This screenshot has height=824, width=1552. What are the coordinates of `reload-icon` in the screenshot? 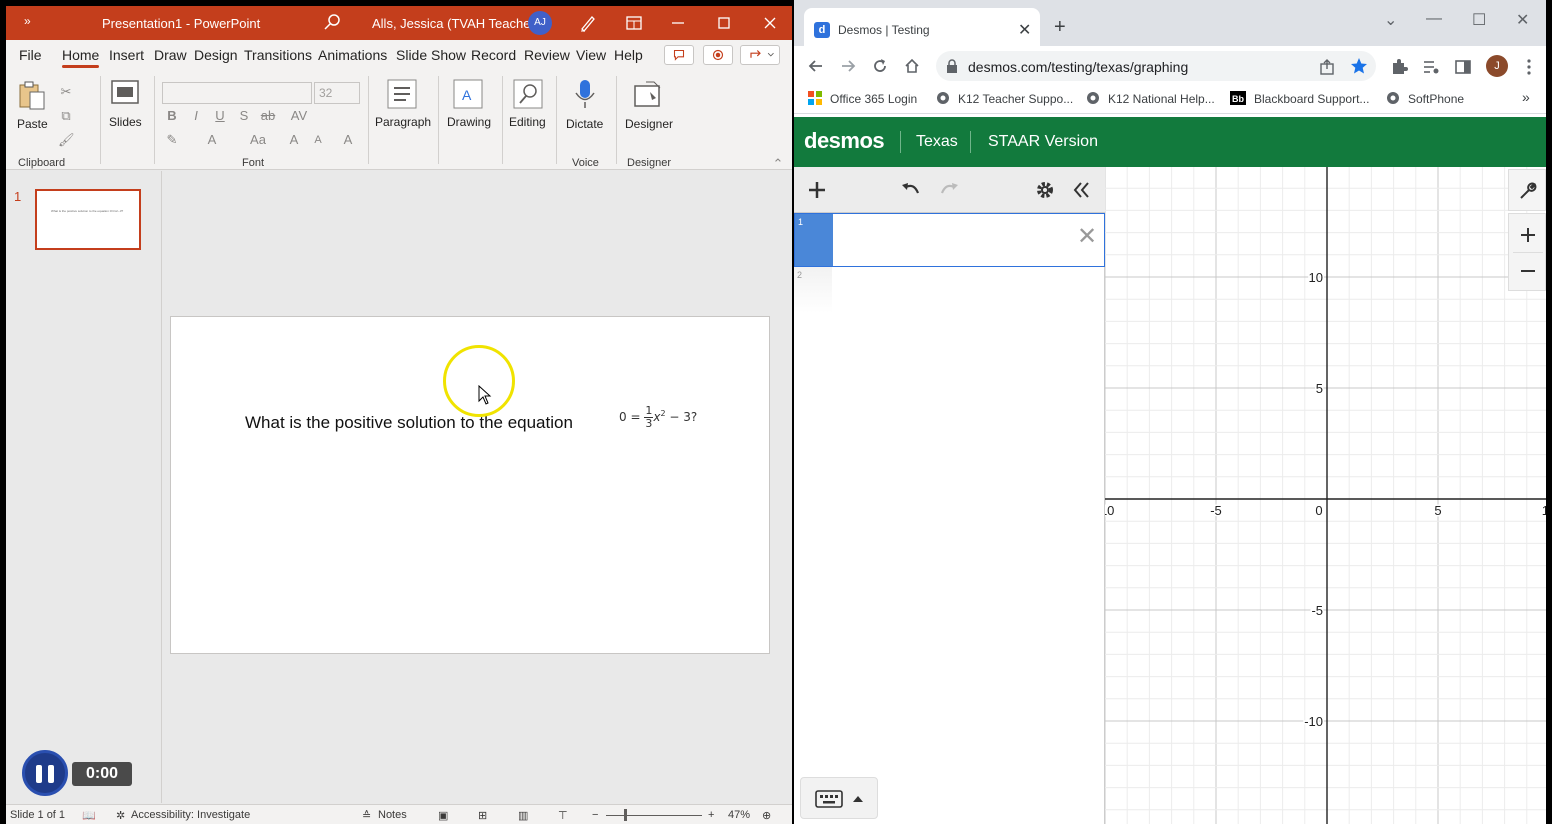 It's located at (880, 66).